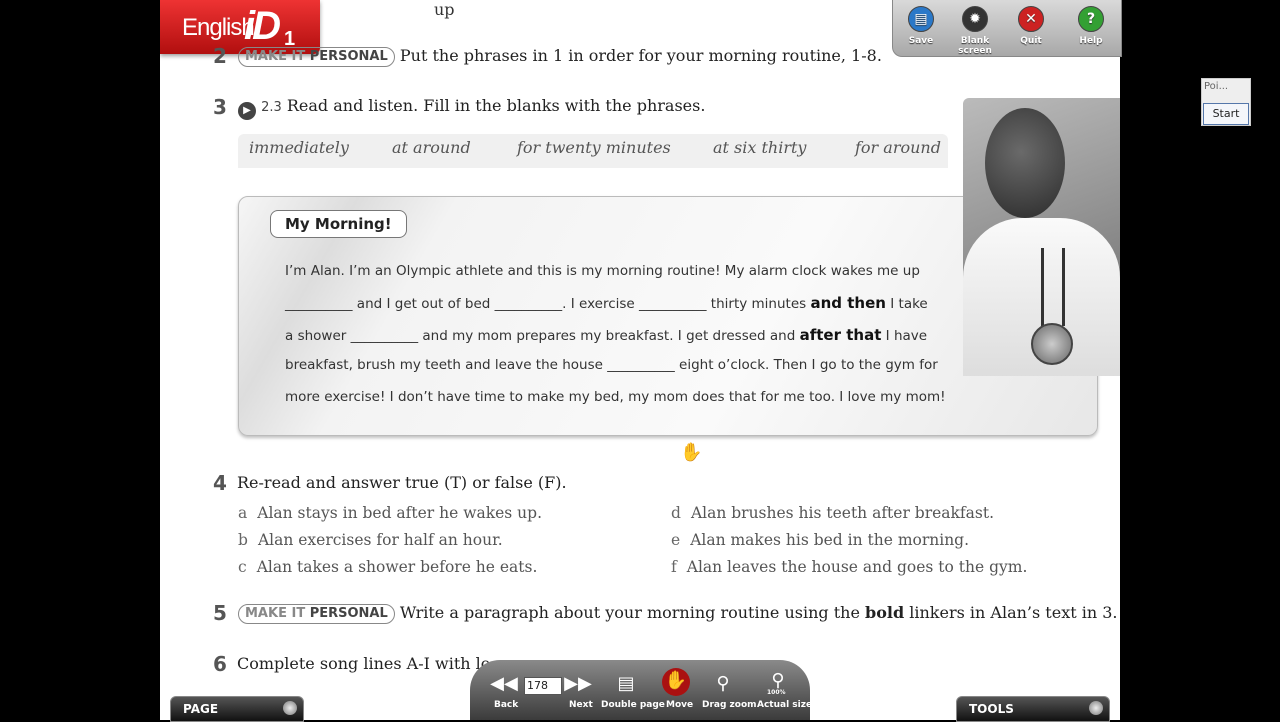 The width and height of the screenshot is (1280, 722). I want to click on exercise-5-number: 5, so click(220, 613).